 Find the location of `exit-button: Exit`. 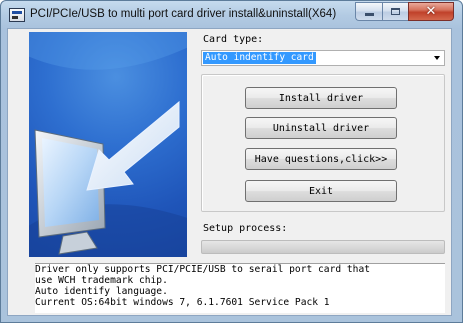

exit-button: Exit is located at coordinates (321, 191).